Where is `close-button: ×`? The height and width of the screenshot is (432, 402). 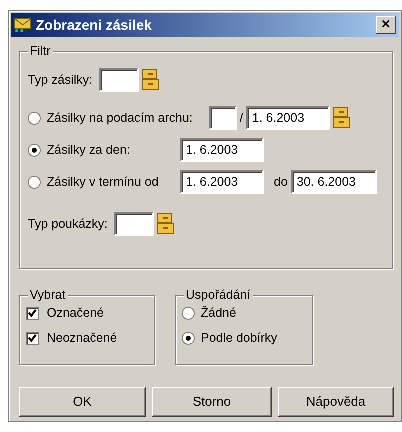
close-button: × is located at coordinates (386, 25).